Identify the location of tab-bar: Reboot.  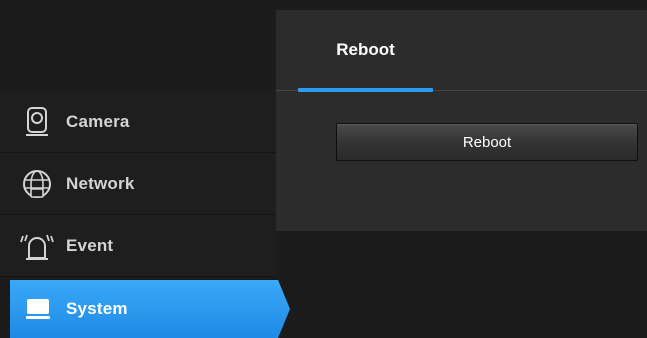
(461, 51).